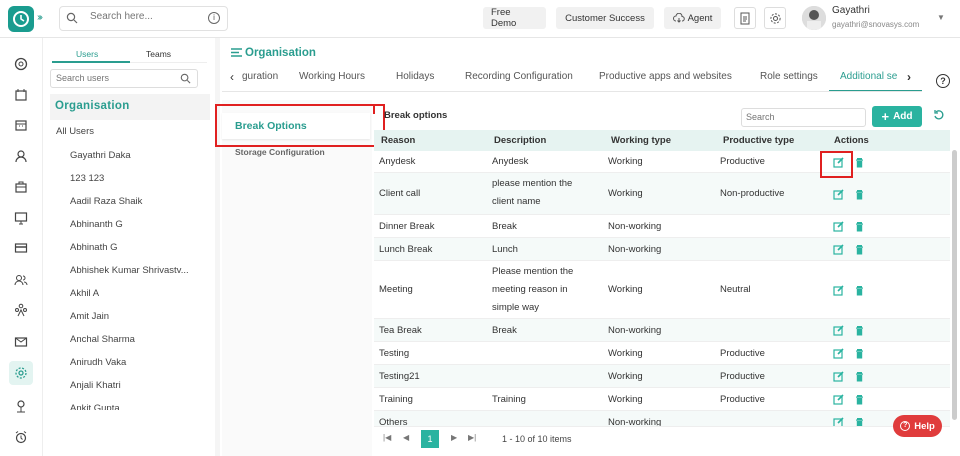 This screenshot has width=960, height=456. Describe the element at coordinates (21, 437) in the screenshot. I see `alarm-clock-icon` at that location.